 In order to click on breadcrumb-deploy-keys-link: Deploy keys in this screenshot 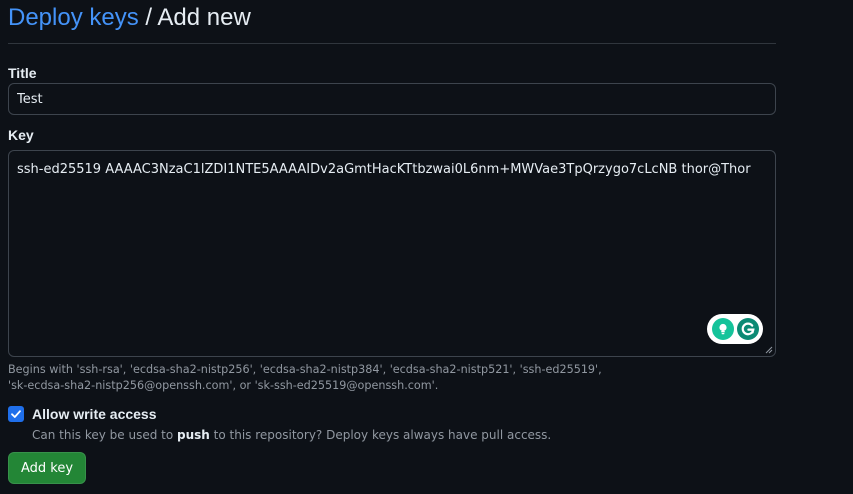, I will do `click(73, 17)`.